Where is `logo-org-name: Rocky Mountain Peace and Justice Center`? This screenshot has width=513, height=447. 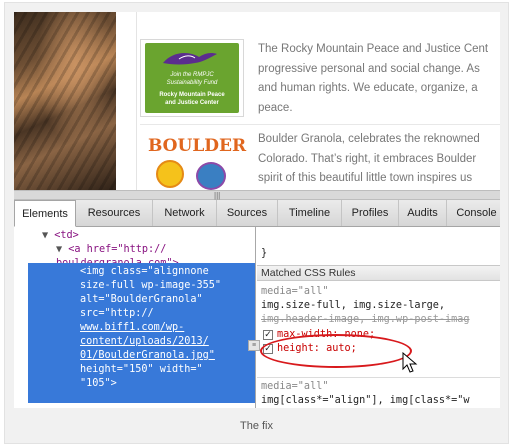
logo-org-name: Rocky Mountain Peace and Justice Center is located at coordinates (192, 99).